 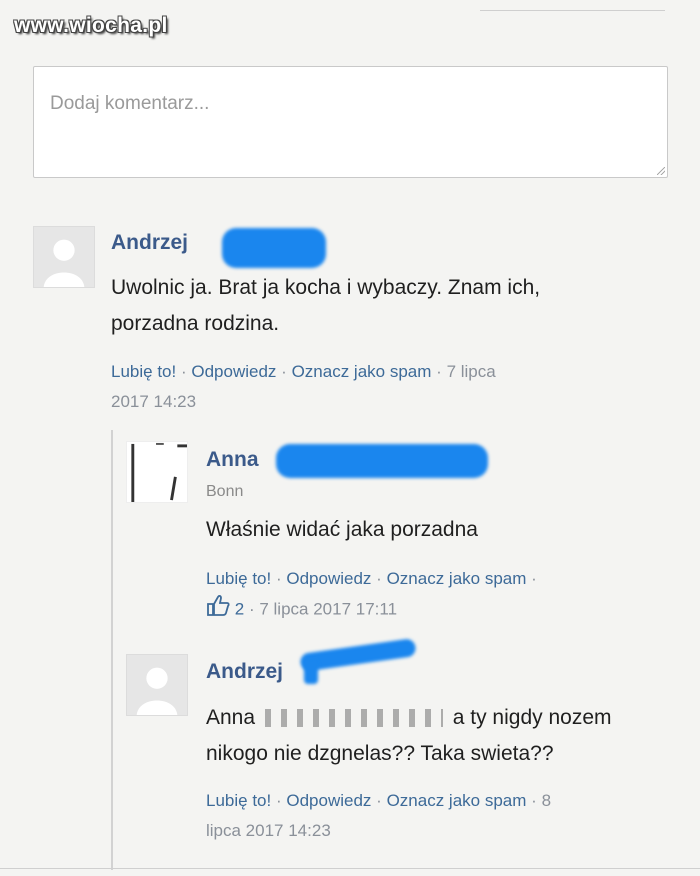 I want to click on site-watermark: www.wiocha.pl, so click(x=91, y=25).